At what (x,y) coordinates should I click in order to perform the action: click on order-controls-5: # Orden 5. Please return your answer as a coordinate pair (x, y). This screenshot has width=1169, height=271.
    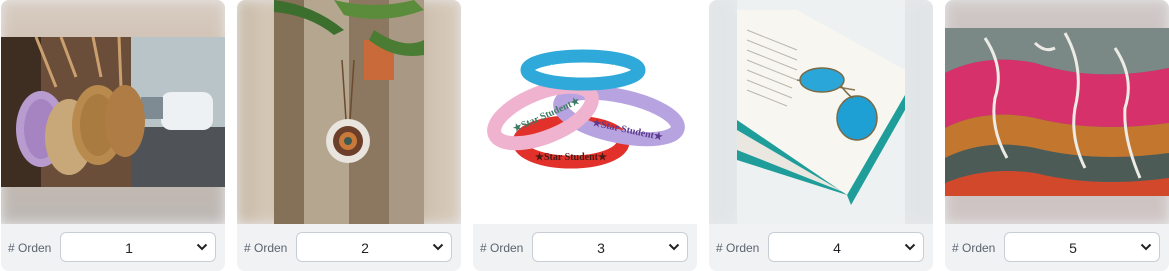
    Looking at the image, I should click on (1057, 247).